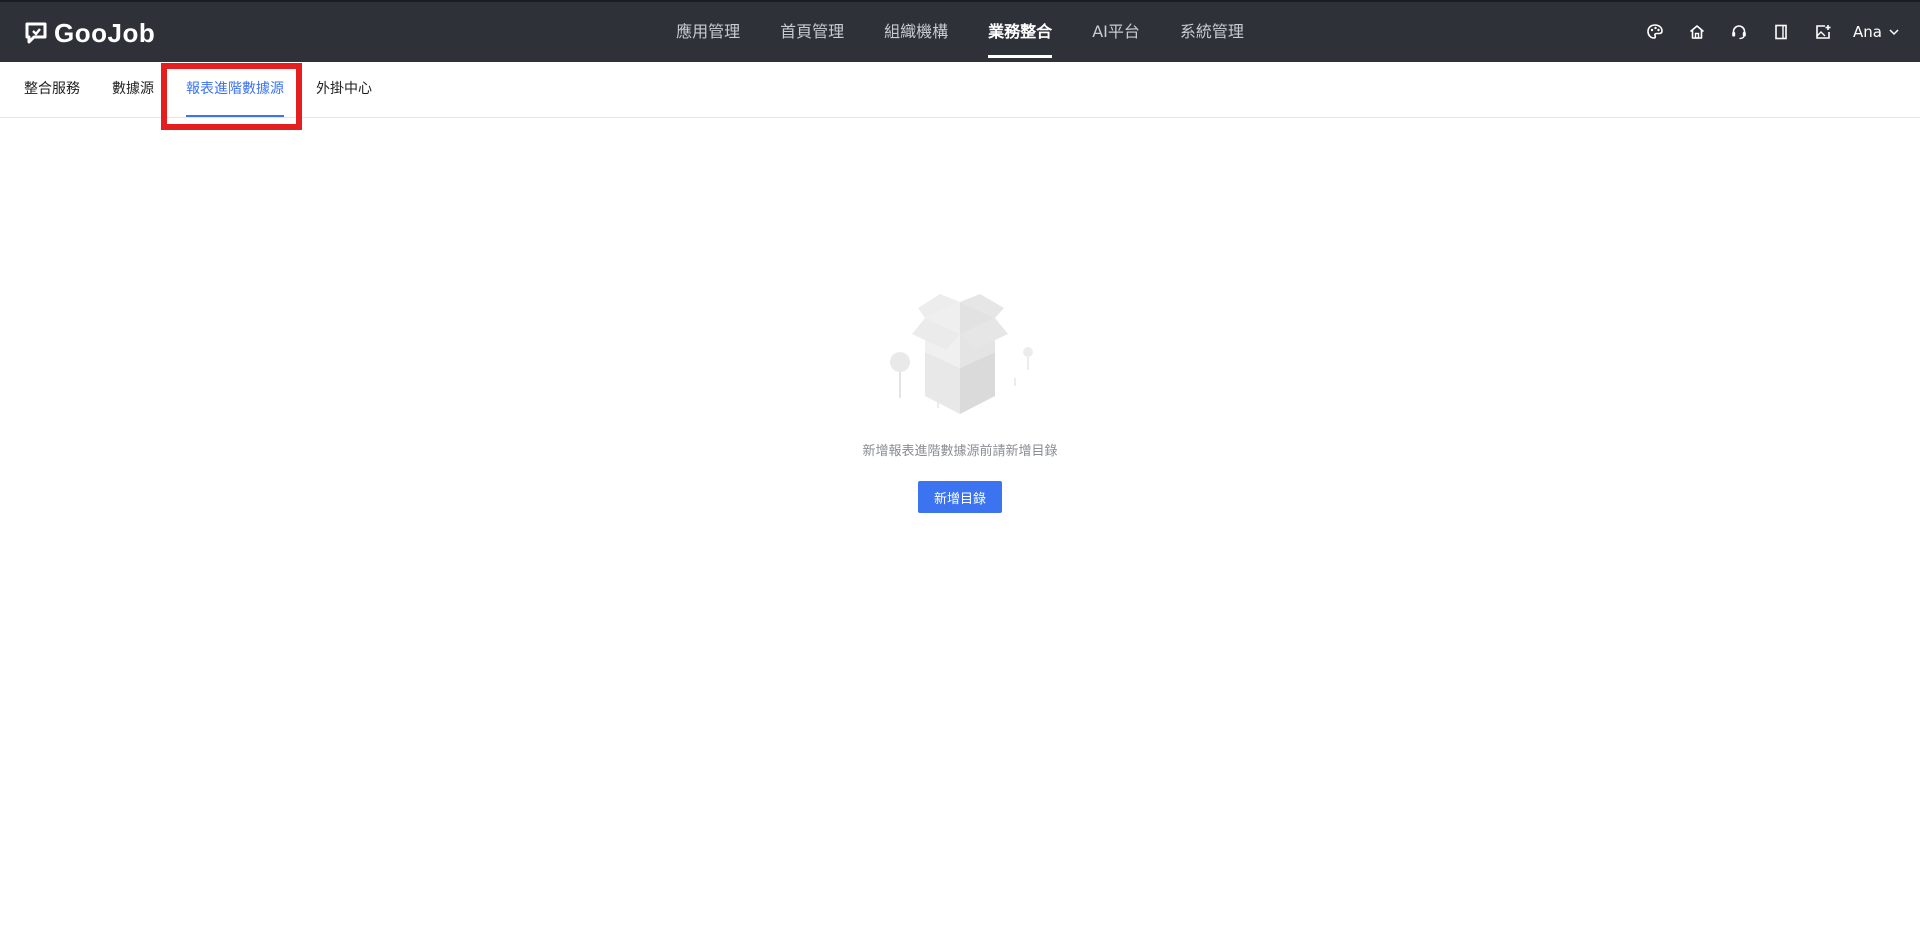 This screenshot has width=1920, height=947. What do you see at coordinates (1020, 32) in the screenshot?
I see `nav-item-business-integration: 業務整合` at bounding box center [1020, 32].